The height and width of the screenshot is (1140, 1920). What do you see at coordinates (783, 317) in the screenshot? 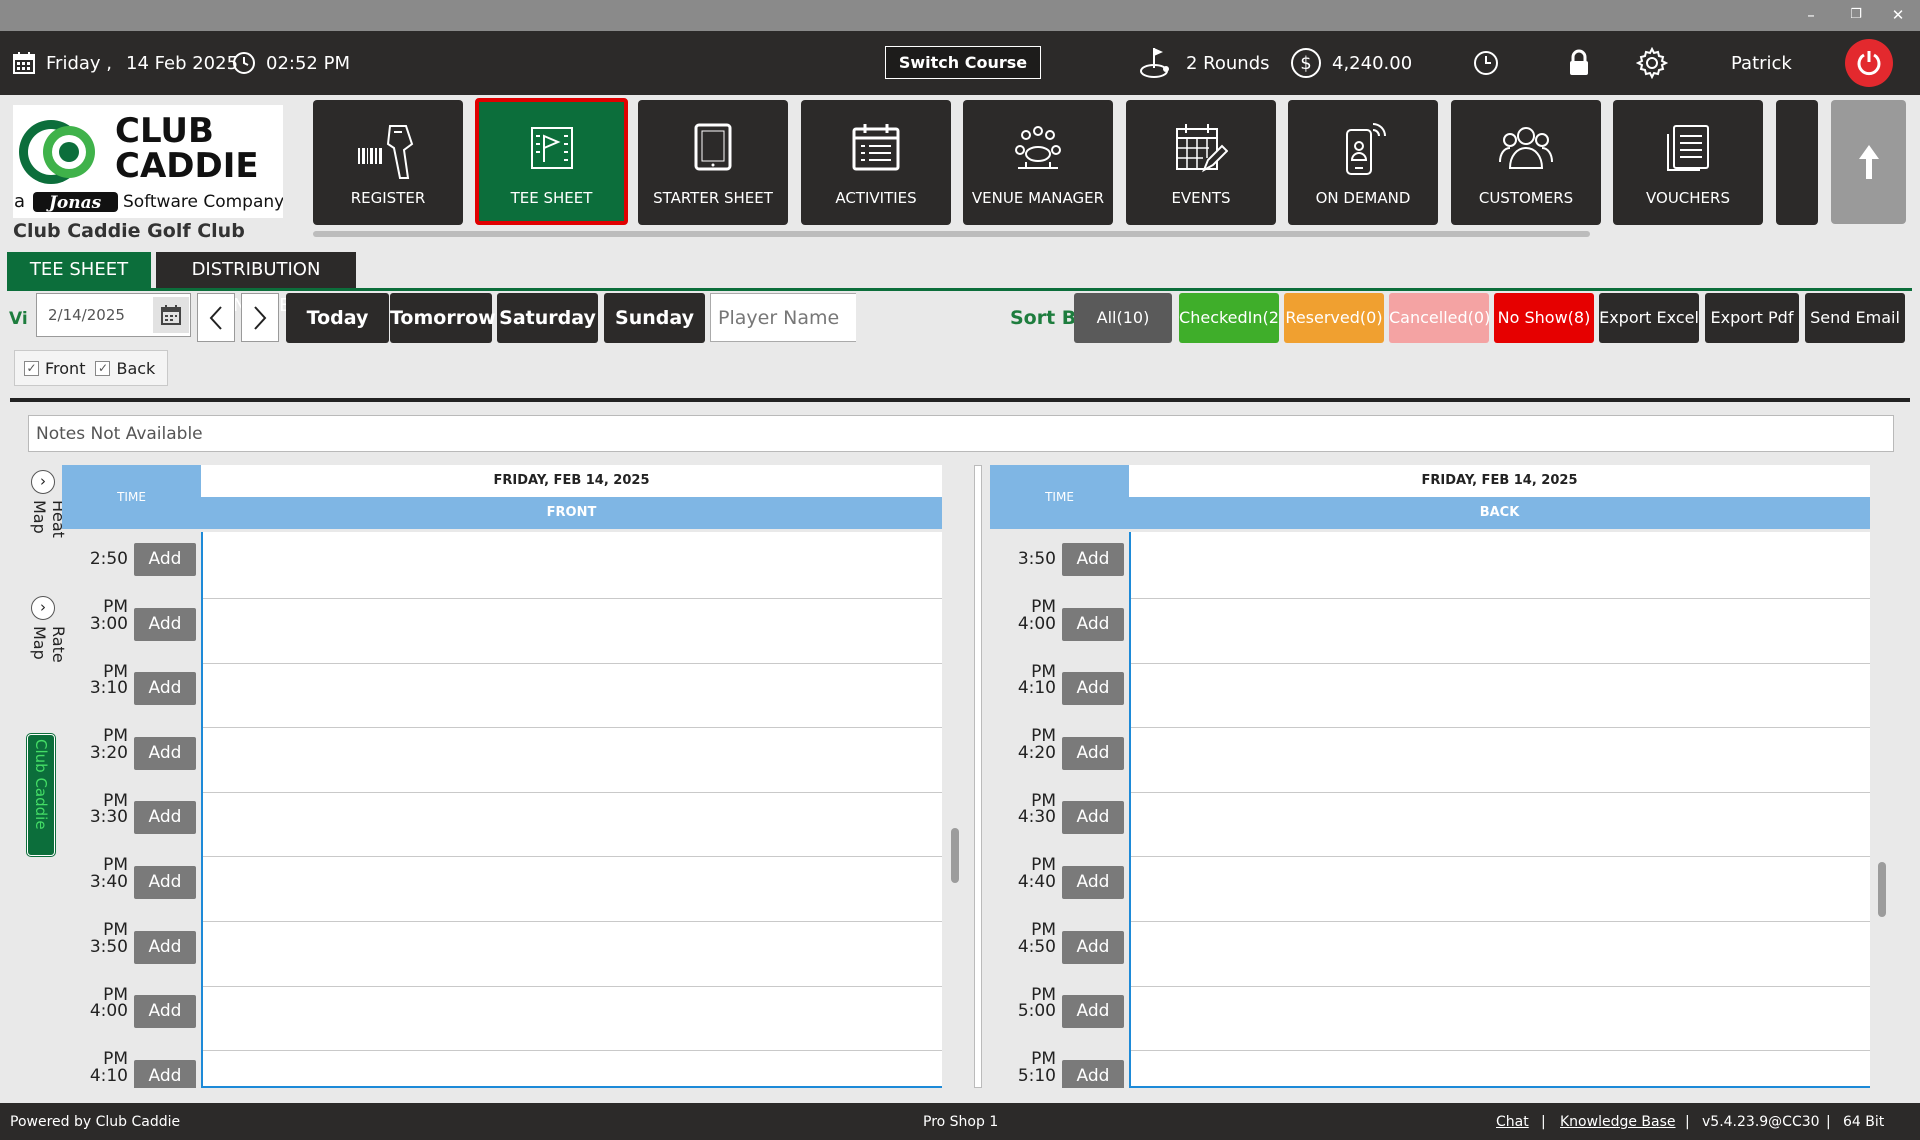
I see `player-name-input` at bounding box center [783, 317].